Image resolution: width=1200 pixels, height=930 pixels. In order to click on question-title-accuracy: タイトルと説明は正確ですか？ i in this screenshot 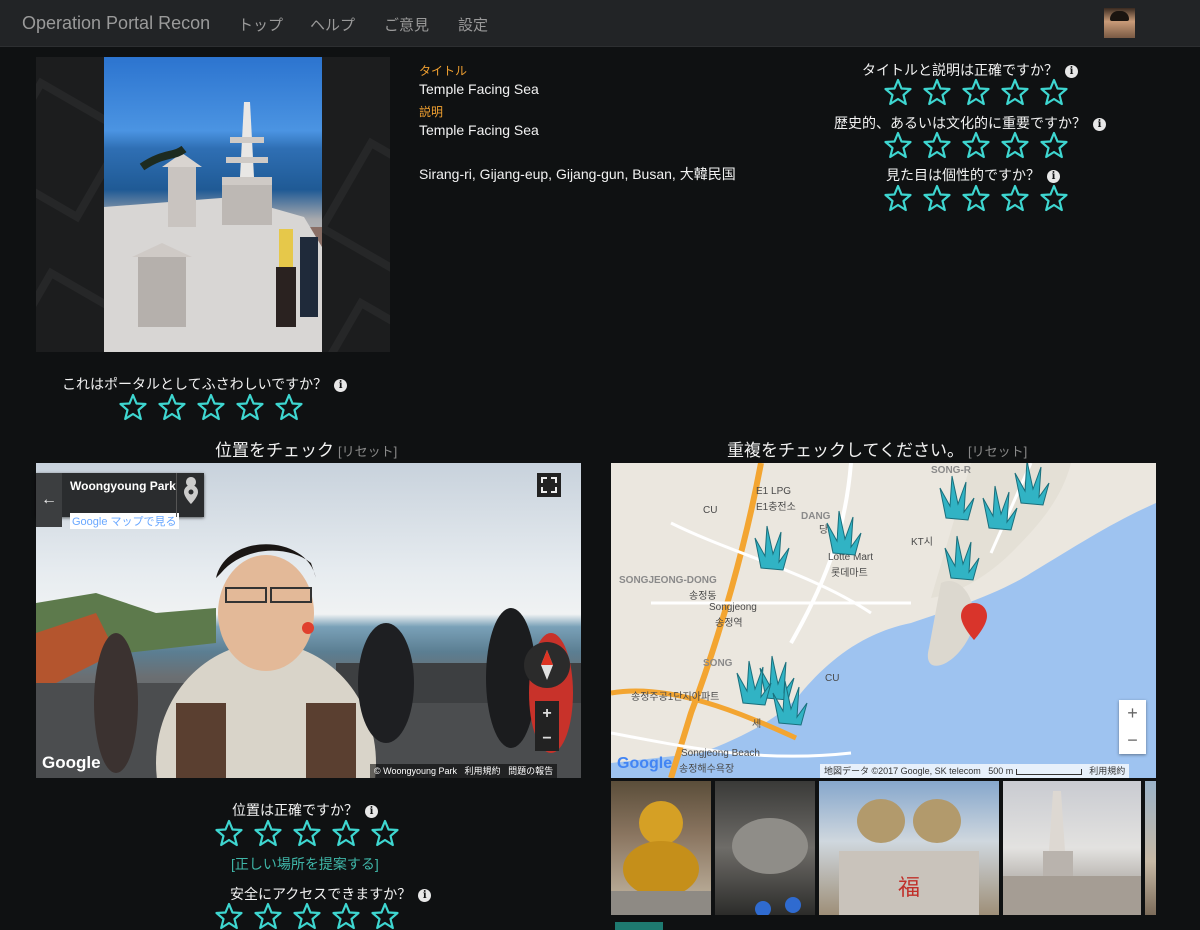, I will do `click(970, 70)`.